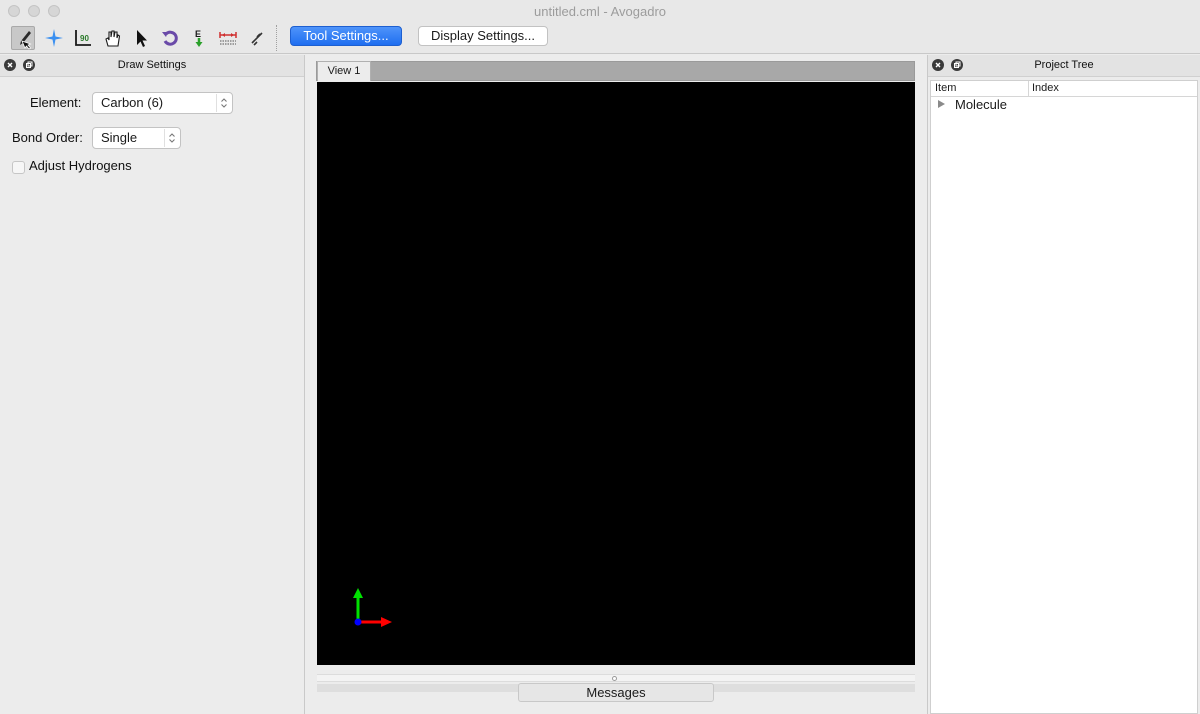  Describe the element at coordinates (56, 102) in the screenshot. I see `element-label: Element:` at that location.